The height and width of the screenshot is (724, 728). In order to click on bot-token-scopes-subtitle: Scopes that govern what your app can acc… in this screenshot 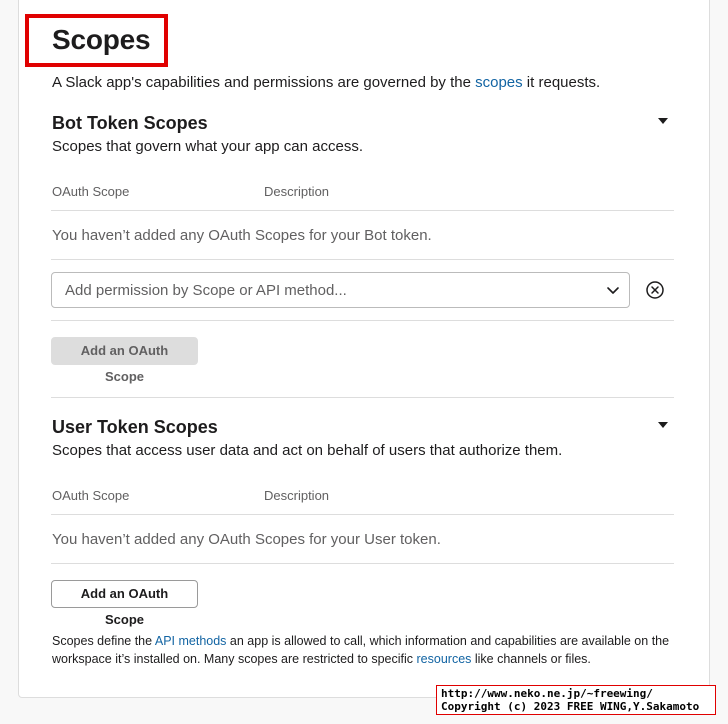, I will do `click(208, 146)`.